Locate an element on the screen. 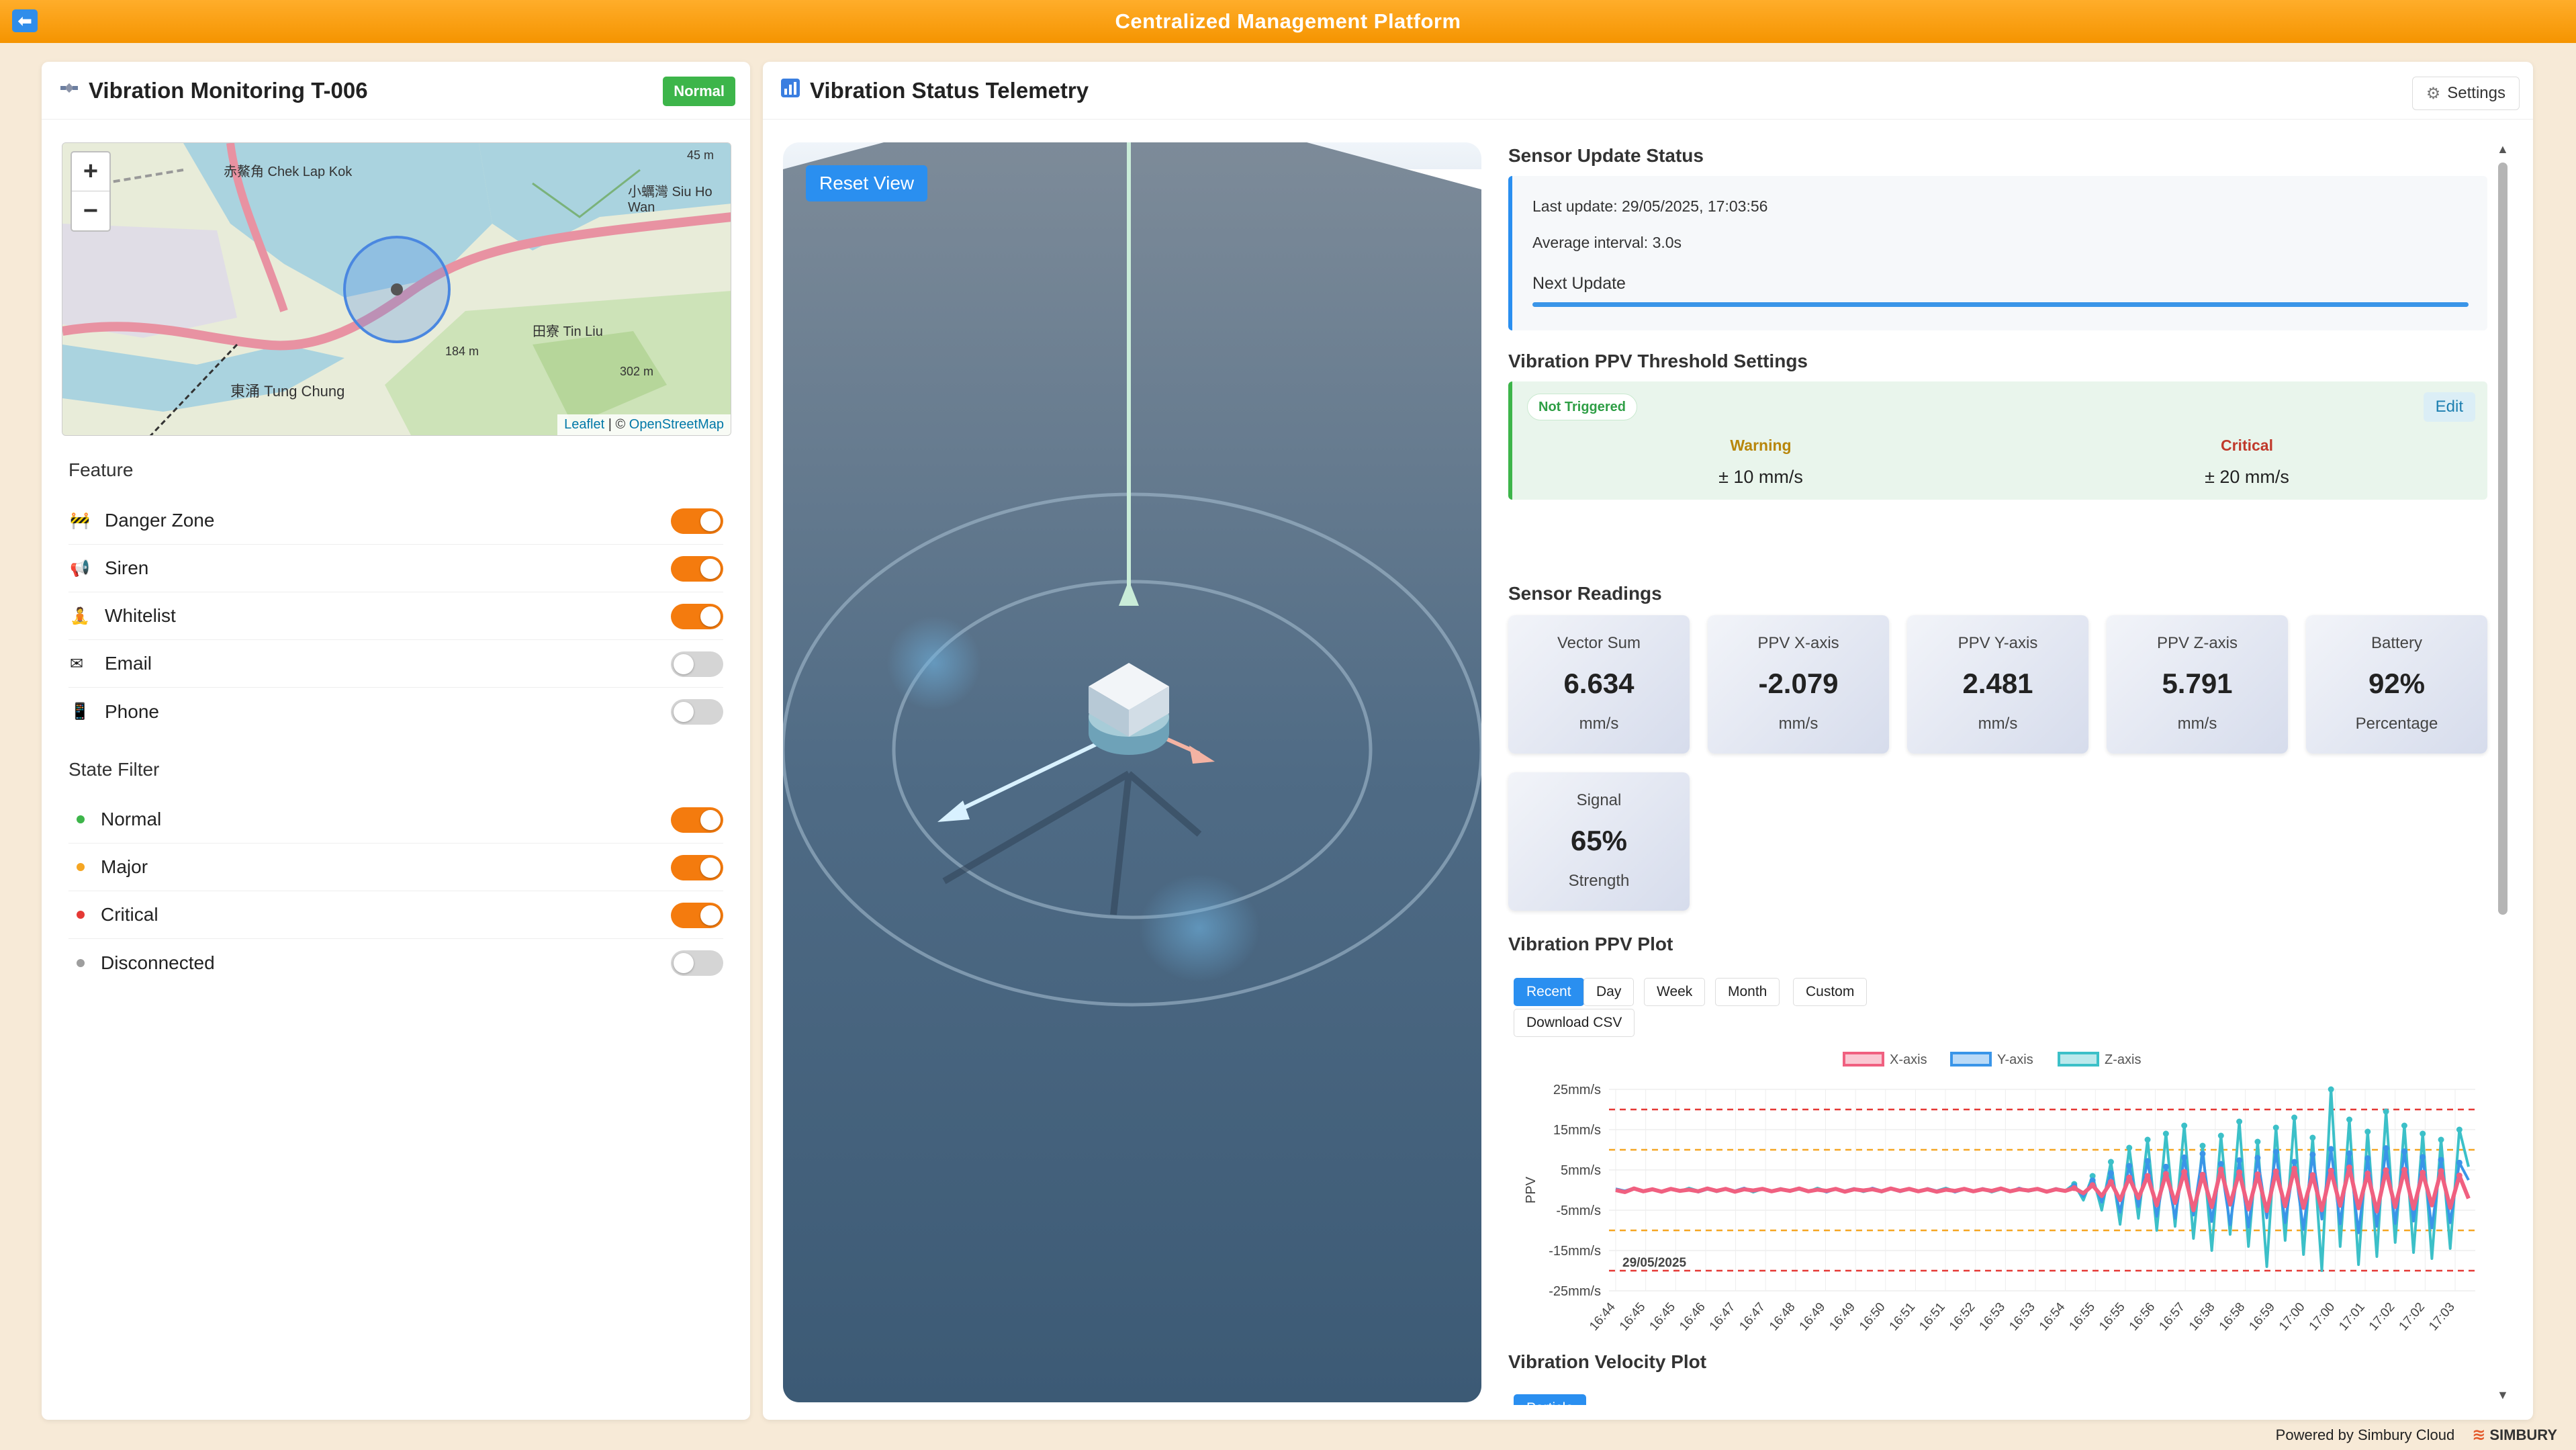 This screenshot has width=2576, height=1450. range-custom-button: Custom is located at coordinates (1830, 992).